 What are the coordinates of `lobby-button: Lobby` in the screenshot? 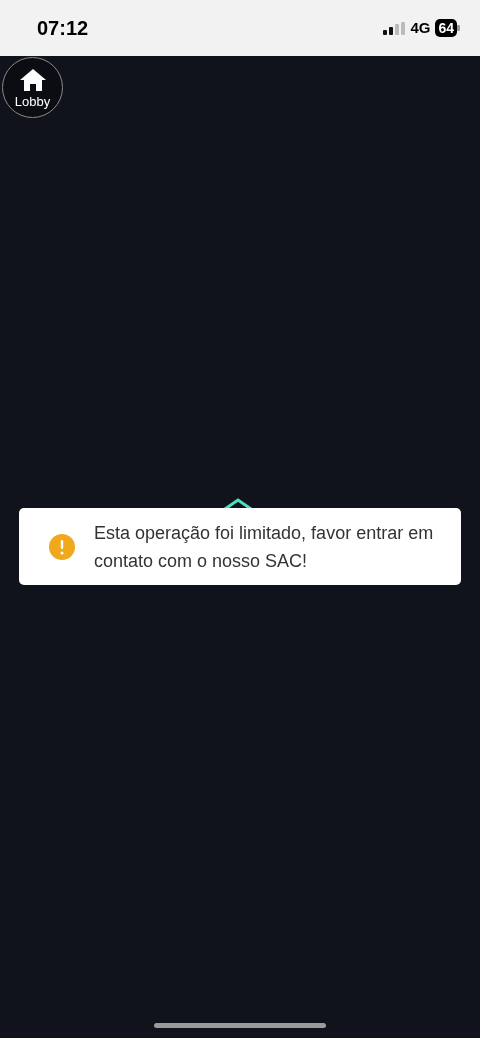 It's located at (32, 87).